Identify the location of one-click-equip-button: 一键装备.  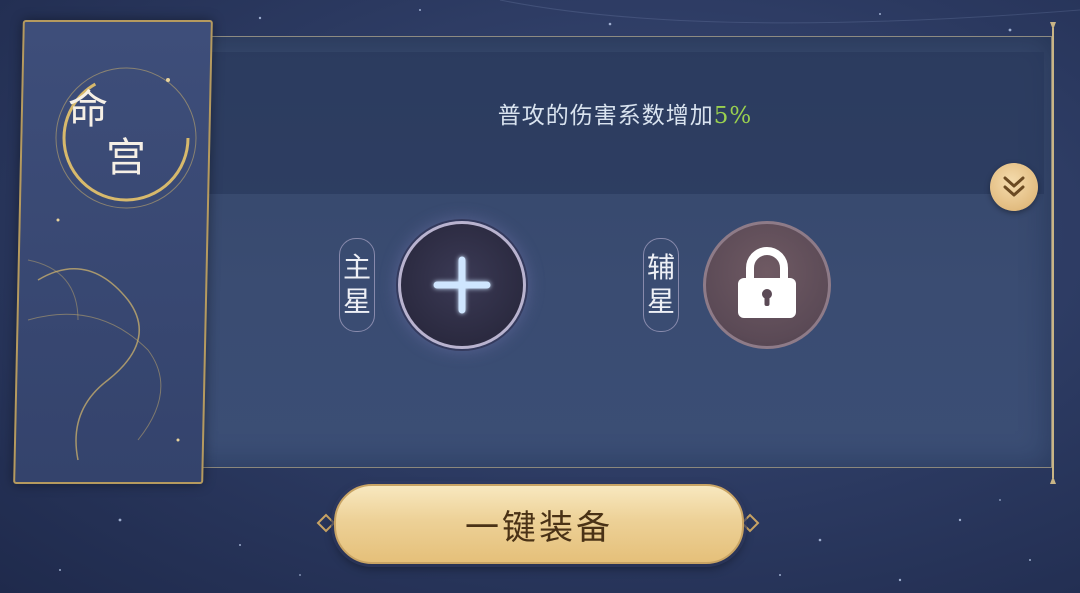
(539, 524).